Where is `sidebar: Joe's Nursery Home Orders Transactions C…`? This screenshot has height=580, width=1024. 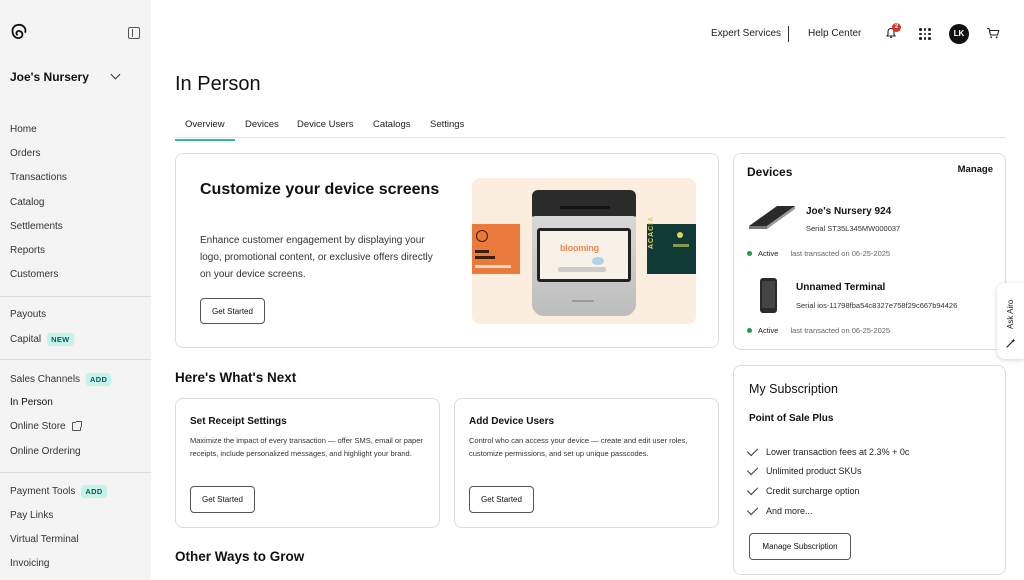
sidebar: Joe's Nursery Home Orders Transactions C… is located at coordinates (75, 290).